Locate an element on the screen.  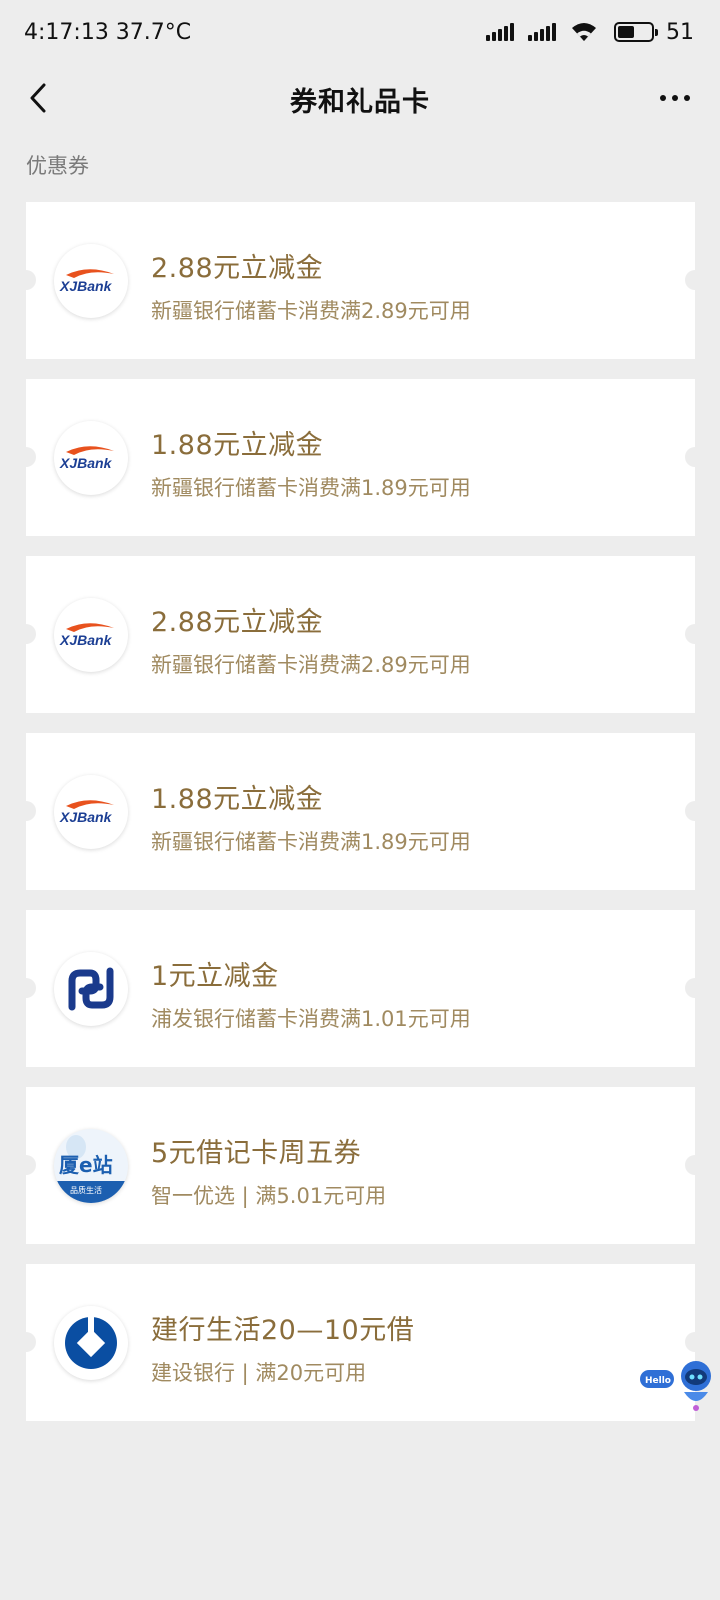
coupon-desc: 浦发银行储蓄卡消费满1.01元可用 is located at coordinates (311, 1019).